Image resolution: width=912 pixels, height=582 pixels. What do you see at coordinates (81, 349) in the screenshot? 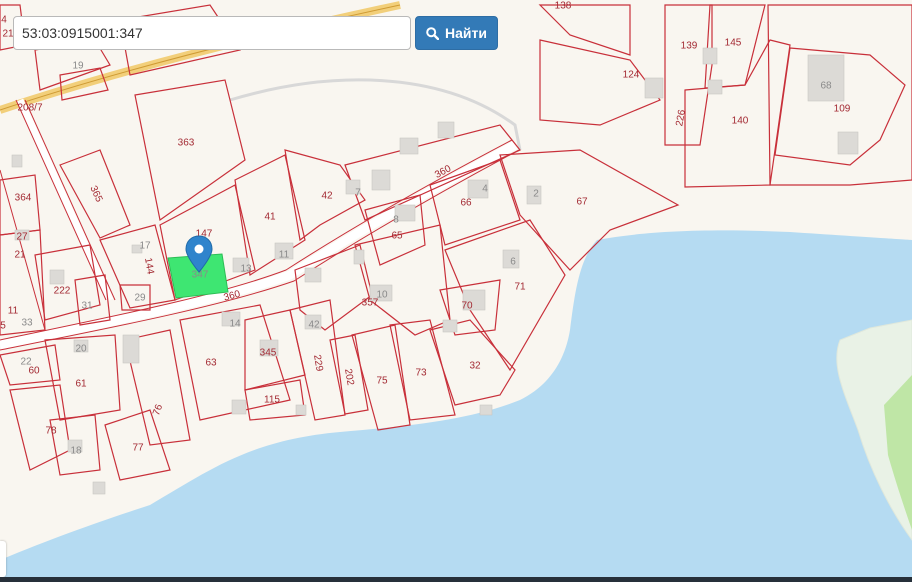
I see `map-label: 20` at bounding box center [81, 349].